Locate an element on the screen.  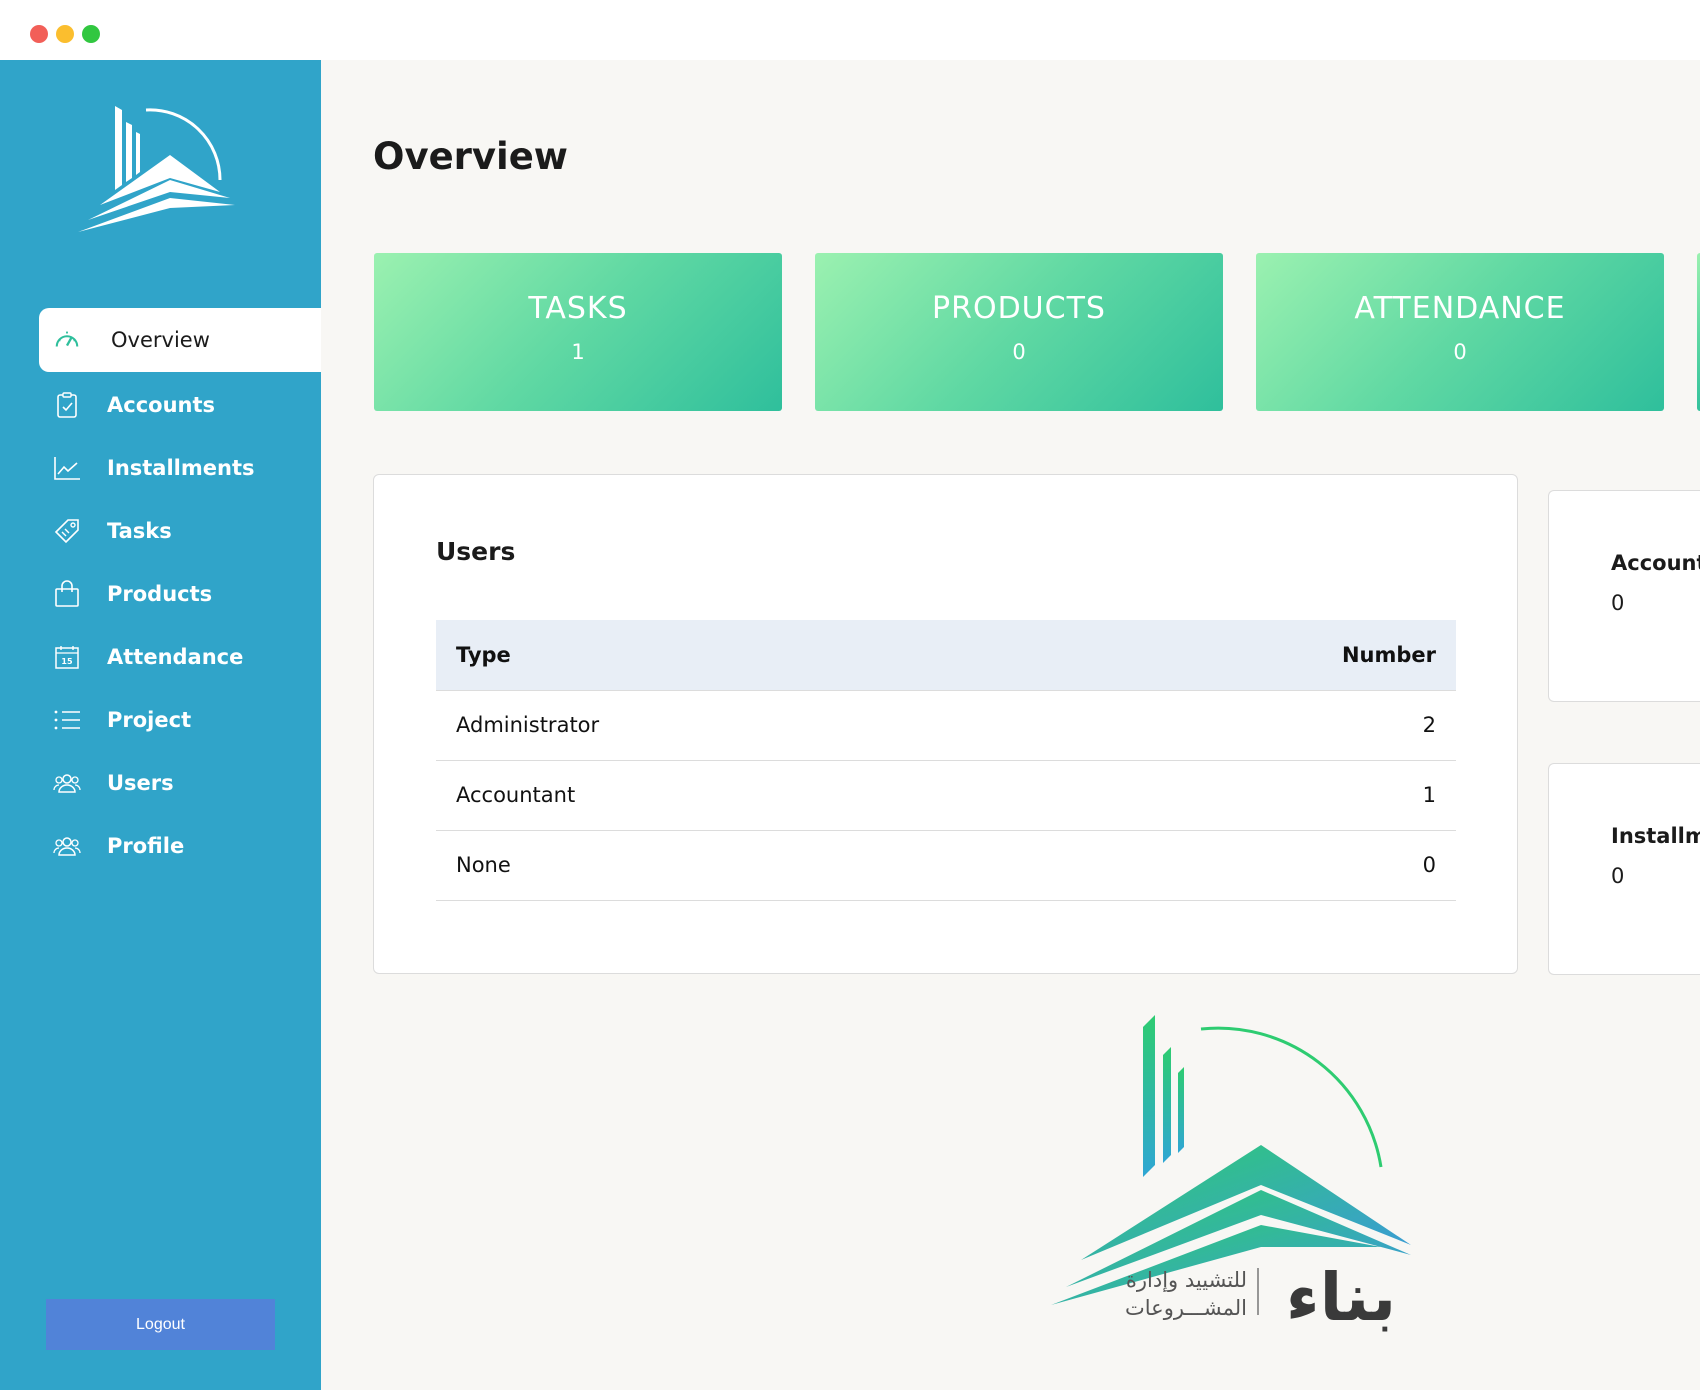
sidebar-item-tasks: Tasks is located at coordinates (180, 531).